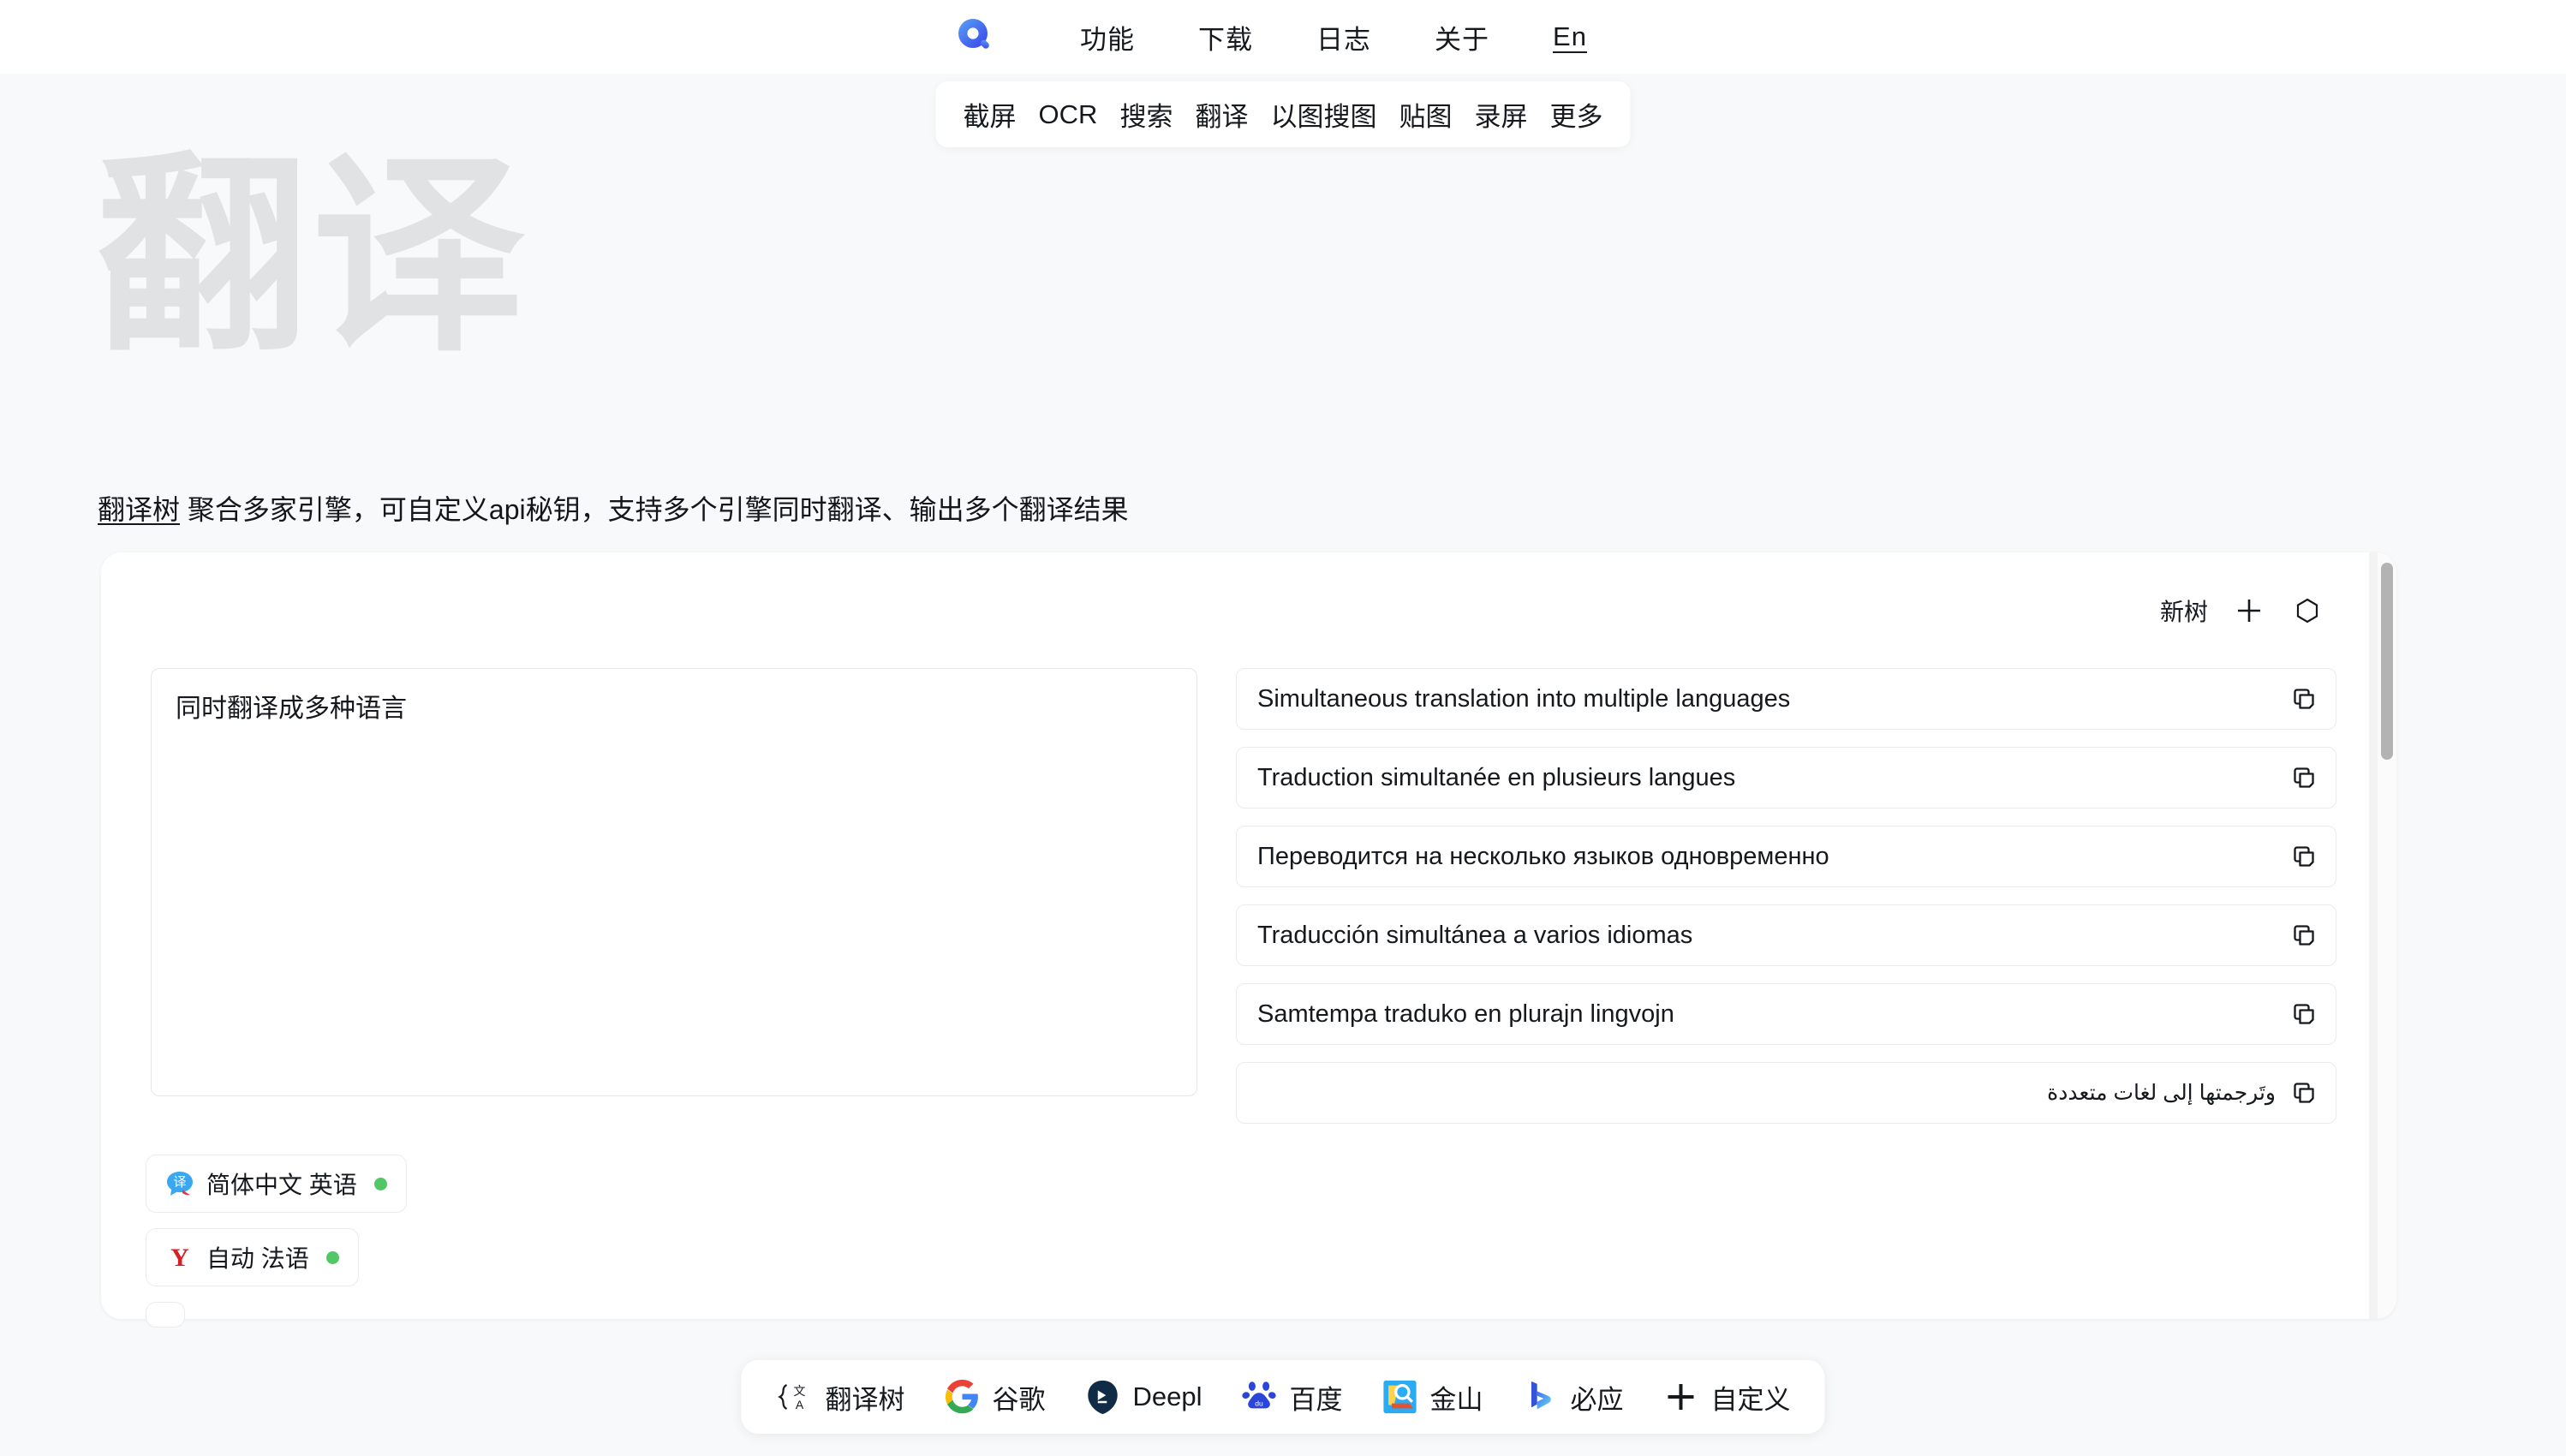 The height and width of the screenshot is (1456, 2566). I want to click on engine-jinshan: 金山, so click(1432, 1397).